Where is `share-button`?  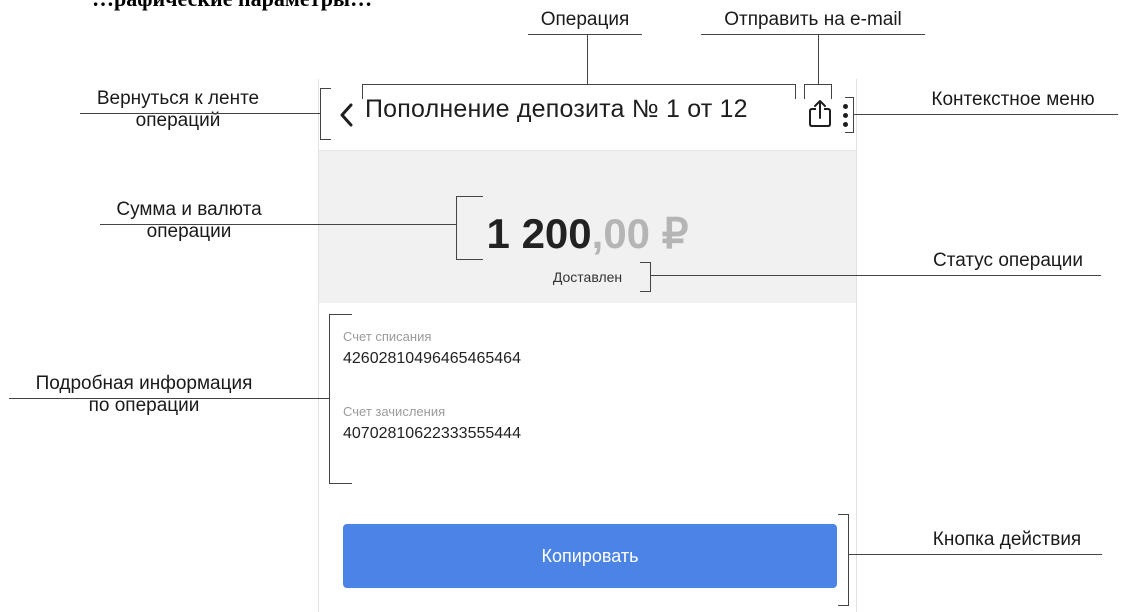
share-button is located at coordinates (820, 113).